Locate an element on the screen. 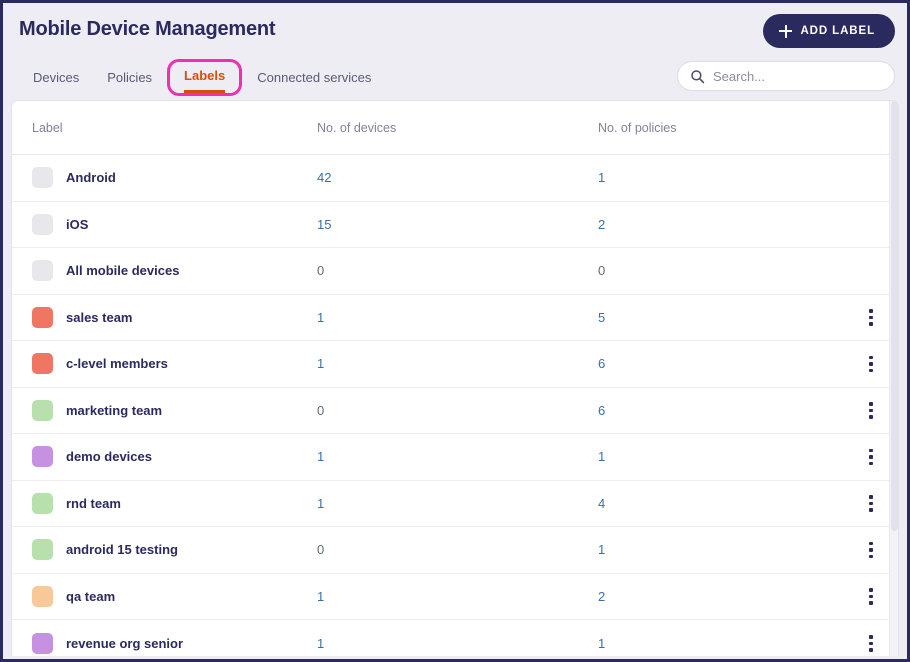 The image size is (910, 662). table-row: Android 42 1 is located at coordinates (455, 178).